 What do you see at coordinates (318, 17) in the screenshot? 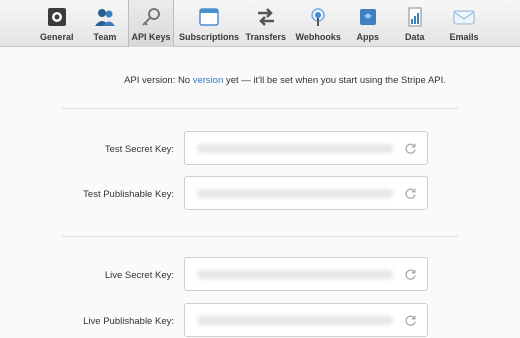
I see `webhooks-icon` at bounding box center [318, 17].